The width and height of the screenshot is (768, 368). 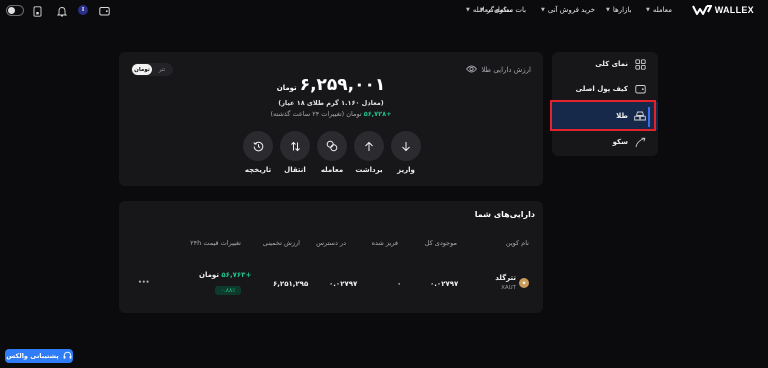 I want to click on growth-icon, so click(x=640, y=142).